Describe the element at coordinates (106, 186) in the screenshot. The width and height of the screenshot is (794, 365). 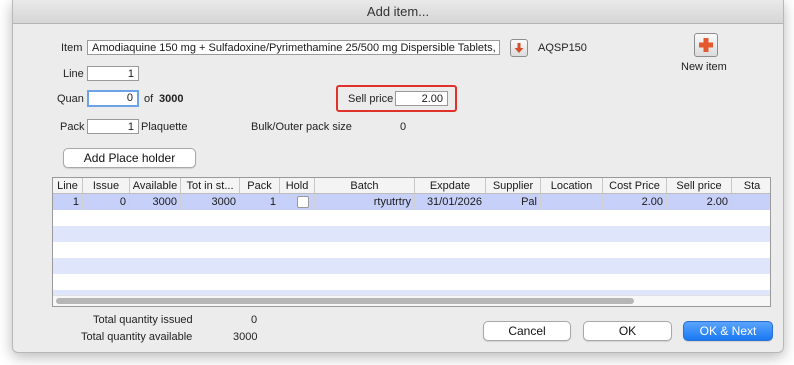
I see `column-header-issue: Issue` at that location.